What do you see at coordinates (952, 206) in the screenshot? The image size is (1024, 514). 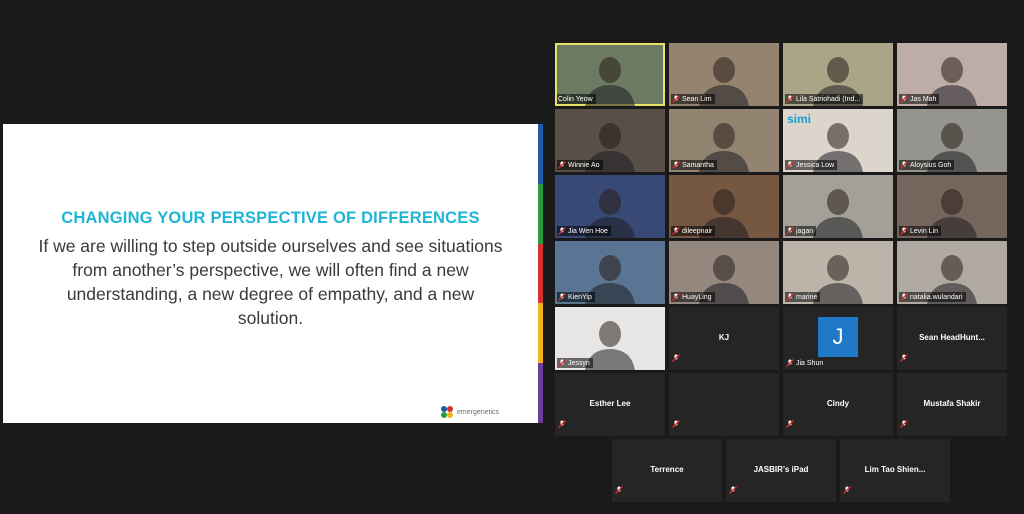 I see `participant-tile: Levin Lin` at bounding box center [952, 206].